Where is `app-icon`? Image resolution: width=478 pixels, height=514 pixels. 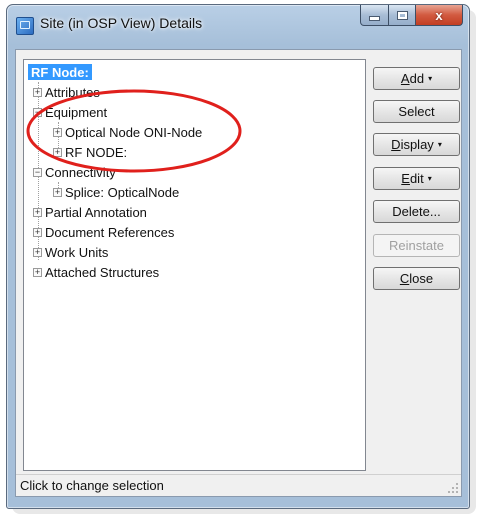 app-icon is located at coordinates (25, 26).